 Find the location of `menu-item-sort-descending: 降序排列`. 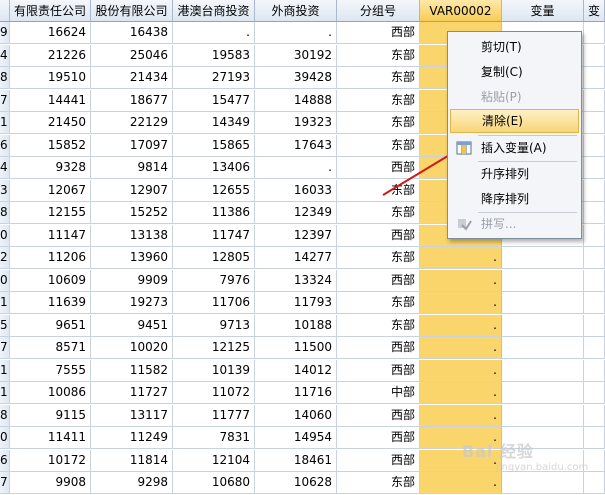

menu-item-sort-descending: 降序排列 is located at coordinates (514, 199).